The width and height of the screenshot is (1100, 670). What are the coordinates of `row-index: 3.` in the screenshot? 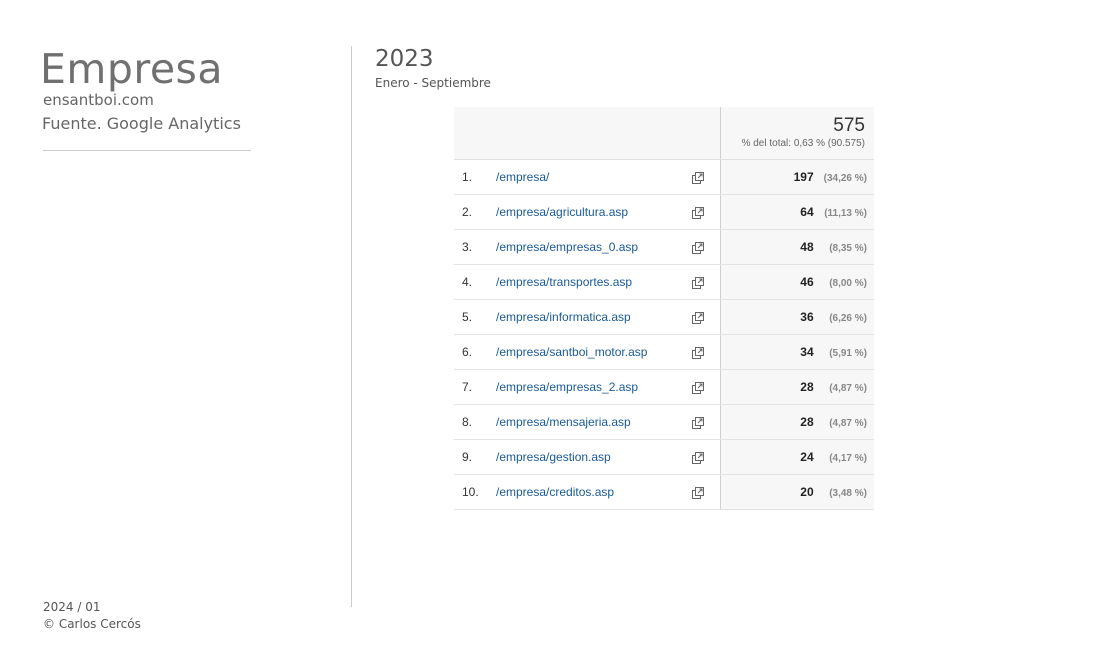 It's located at (475, 247).